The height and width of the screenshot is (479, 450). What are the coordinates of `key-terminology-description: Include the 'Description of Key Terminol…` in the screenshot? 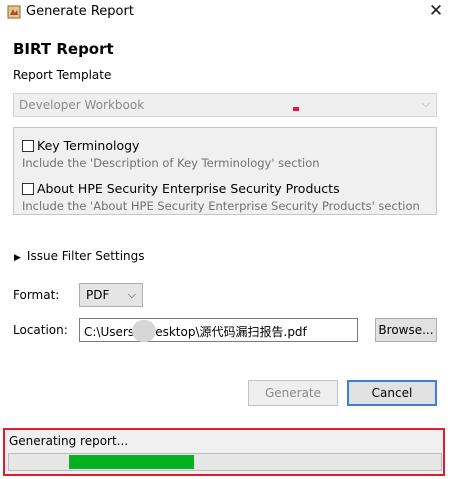 It's located at (171, 163).